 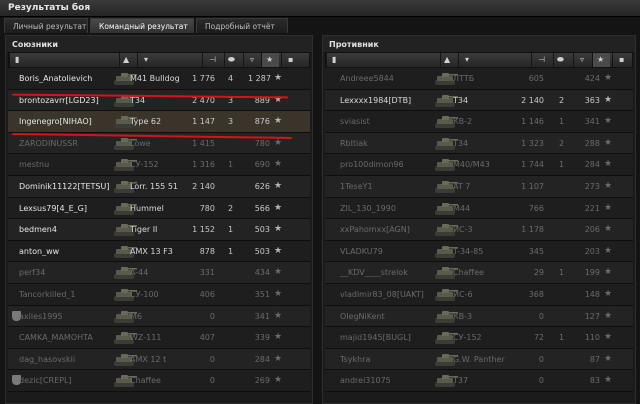 I want to click on damage-value: 1 776, so click(x=203, y=78).